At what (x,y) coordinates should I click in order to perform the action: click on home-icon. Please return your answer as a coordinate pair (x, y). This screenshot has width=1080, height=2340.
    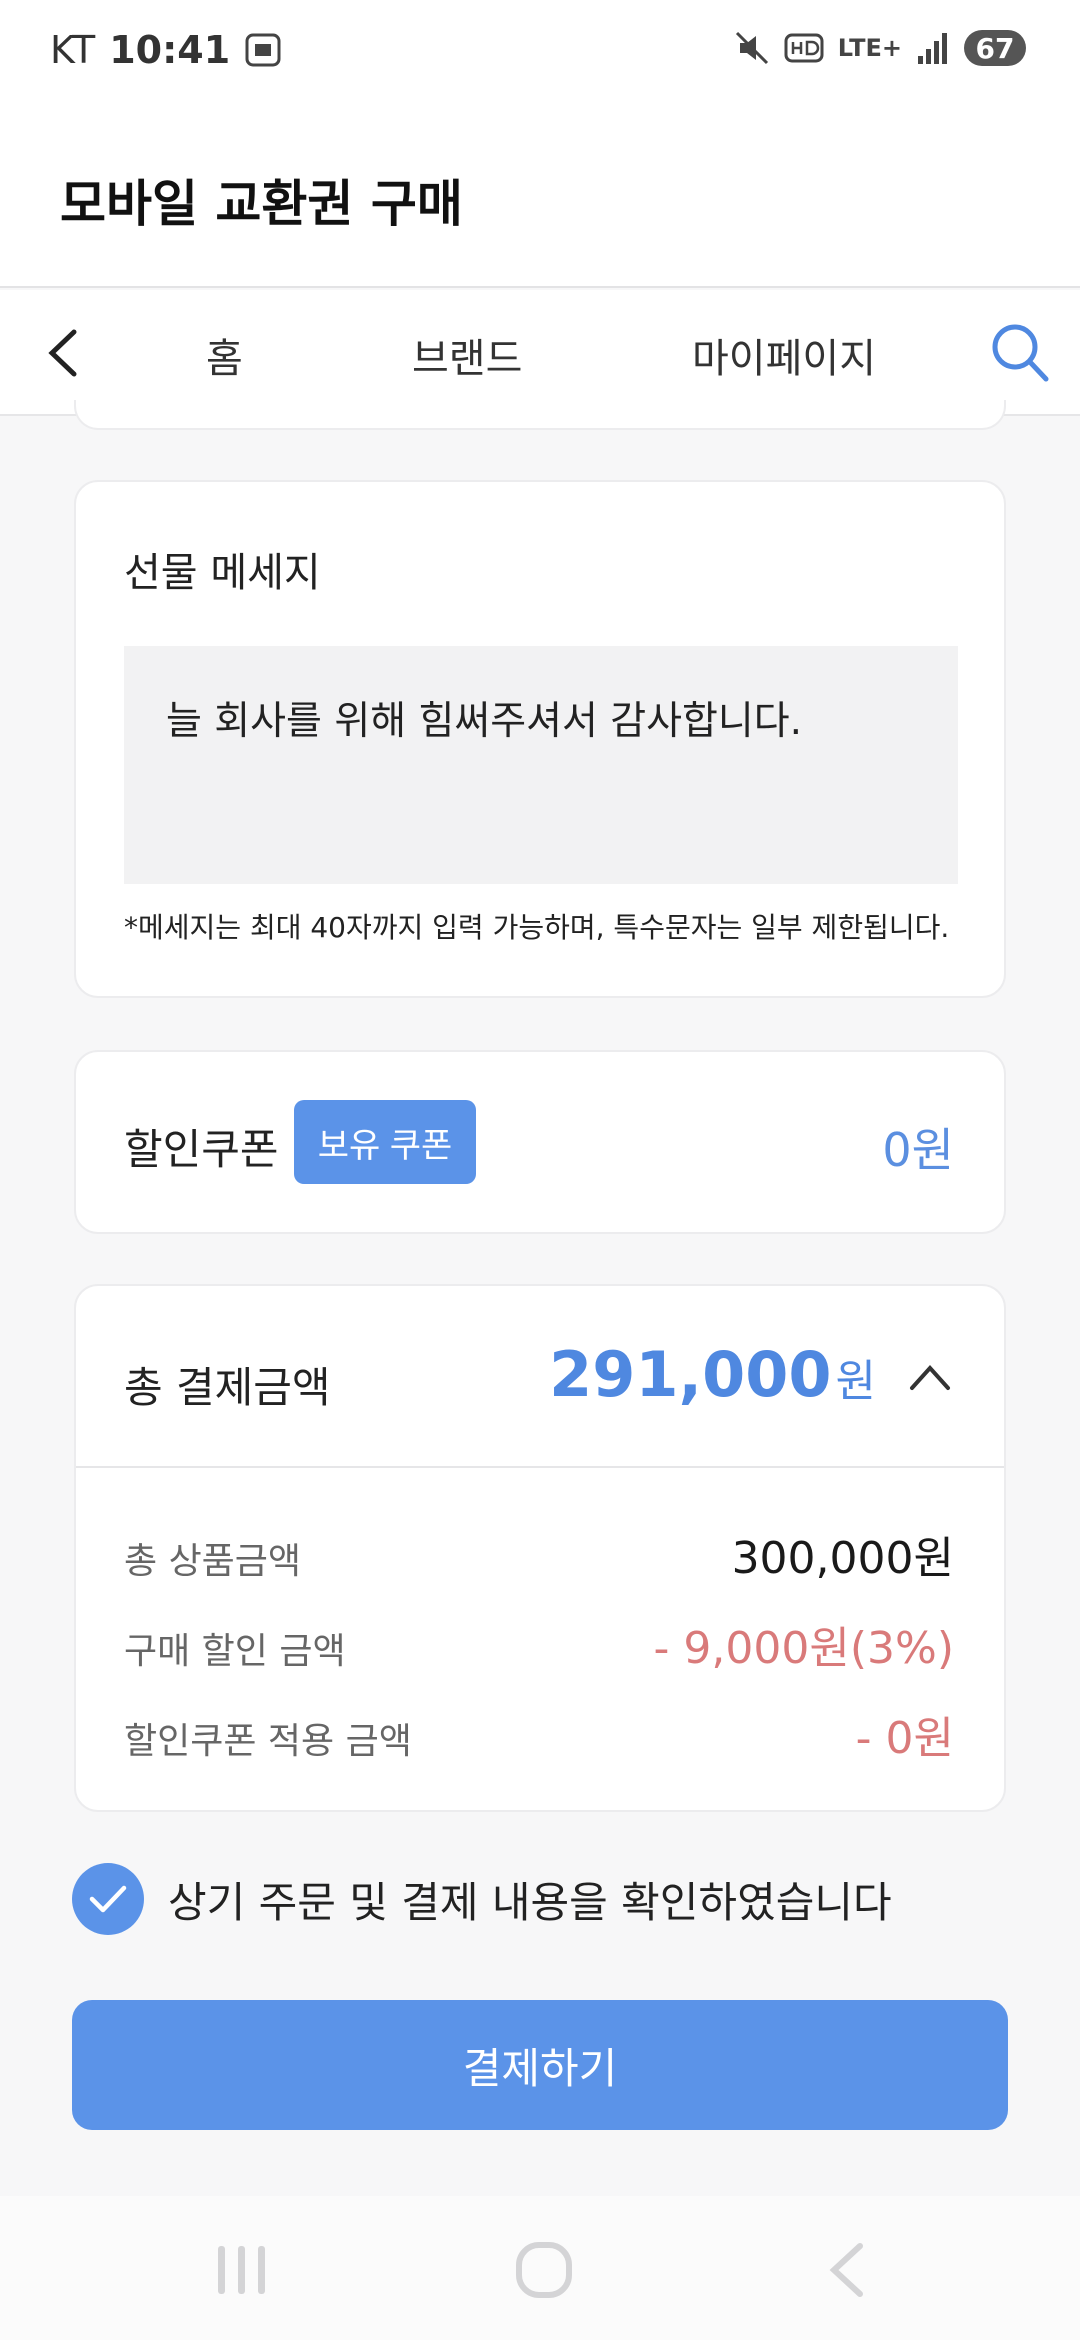
    Looking at the image, I should click on (544, 2270).